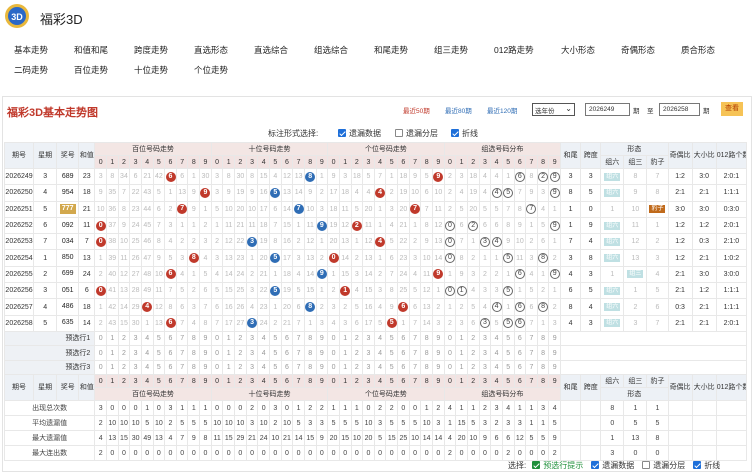 This screenshot has height=476, width=754. I want to click on nav-row1-3: 直选形态, so click(211, 50).